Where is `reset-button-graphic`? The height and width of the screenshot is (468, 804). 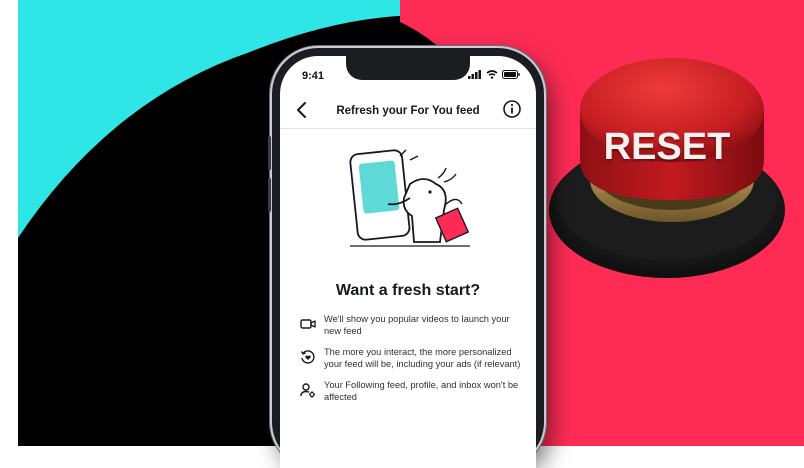 reset-button-graphic is located at coordinates (667, 168).